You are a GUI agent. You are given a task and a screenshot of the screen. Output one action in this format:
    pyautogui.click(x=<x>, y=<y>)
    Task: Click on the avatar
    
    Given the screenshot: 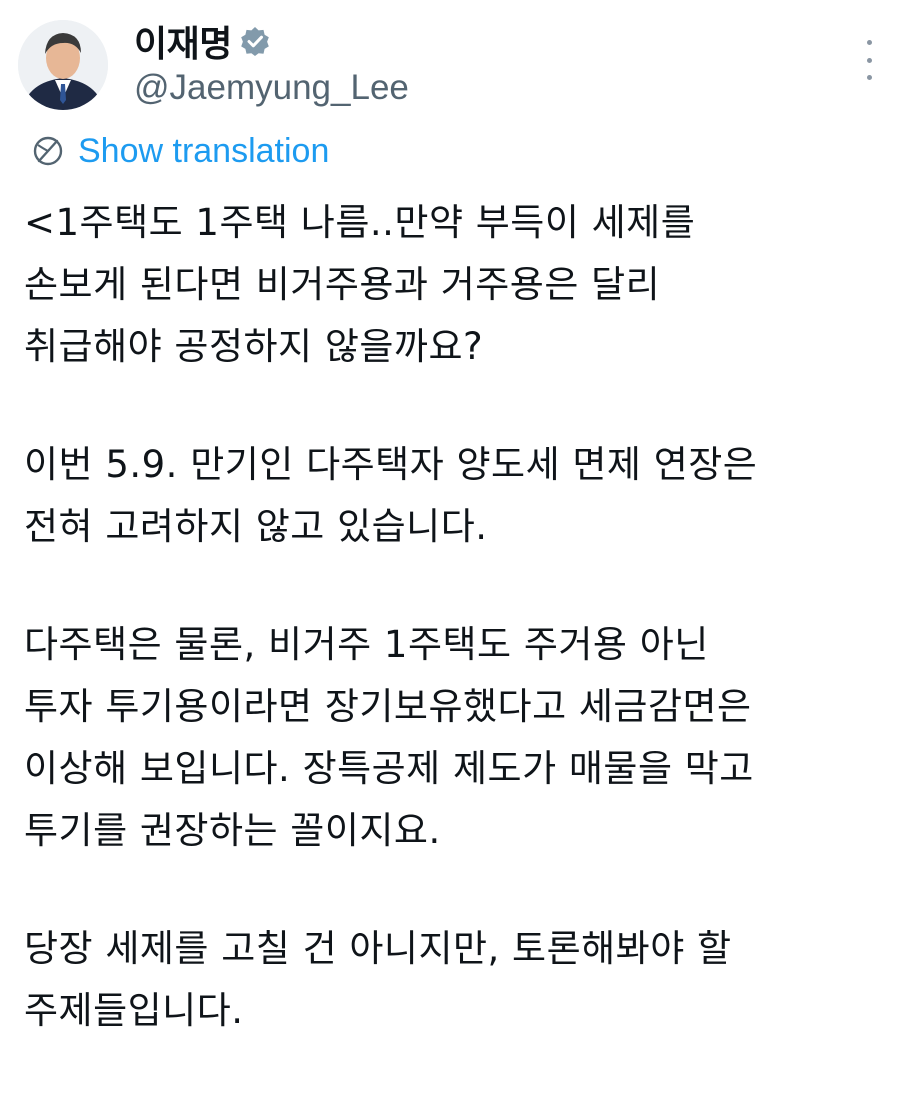 What is the action you would take?
    pyautogui.click(x=63, y=65)
    